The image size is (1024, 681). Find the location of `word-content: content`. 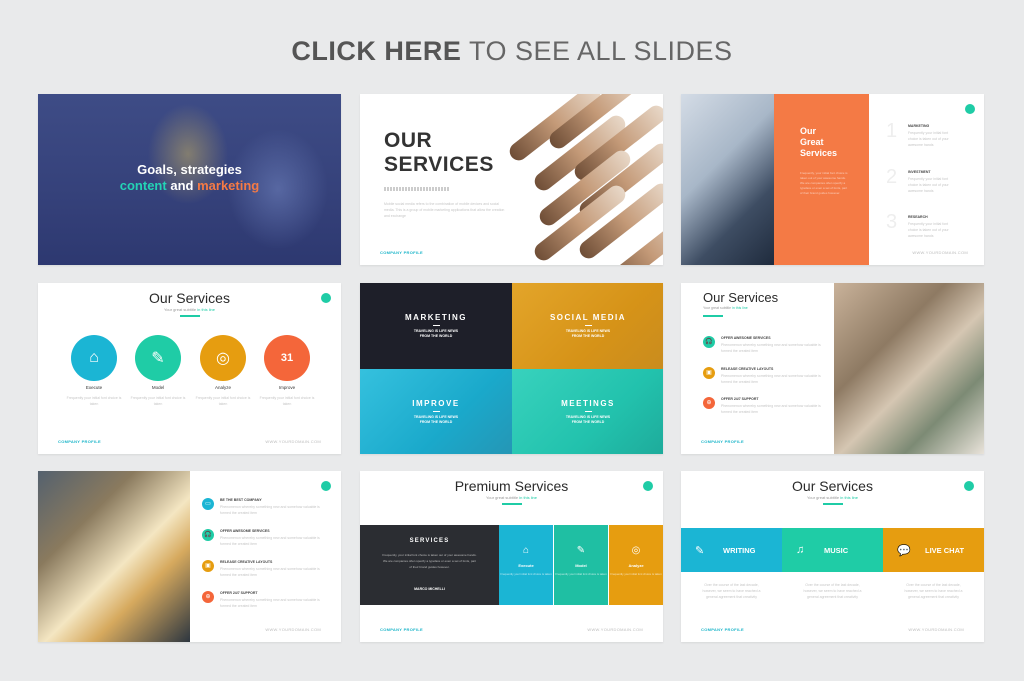

word-content: content is located at coordinates (143, 185).